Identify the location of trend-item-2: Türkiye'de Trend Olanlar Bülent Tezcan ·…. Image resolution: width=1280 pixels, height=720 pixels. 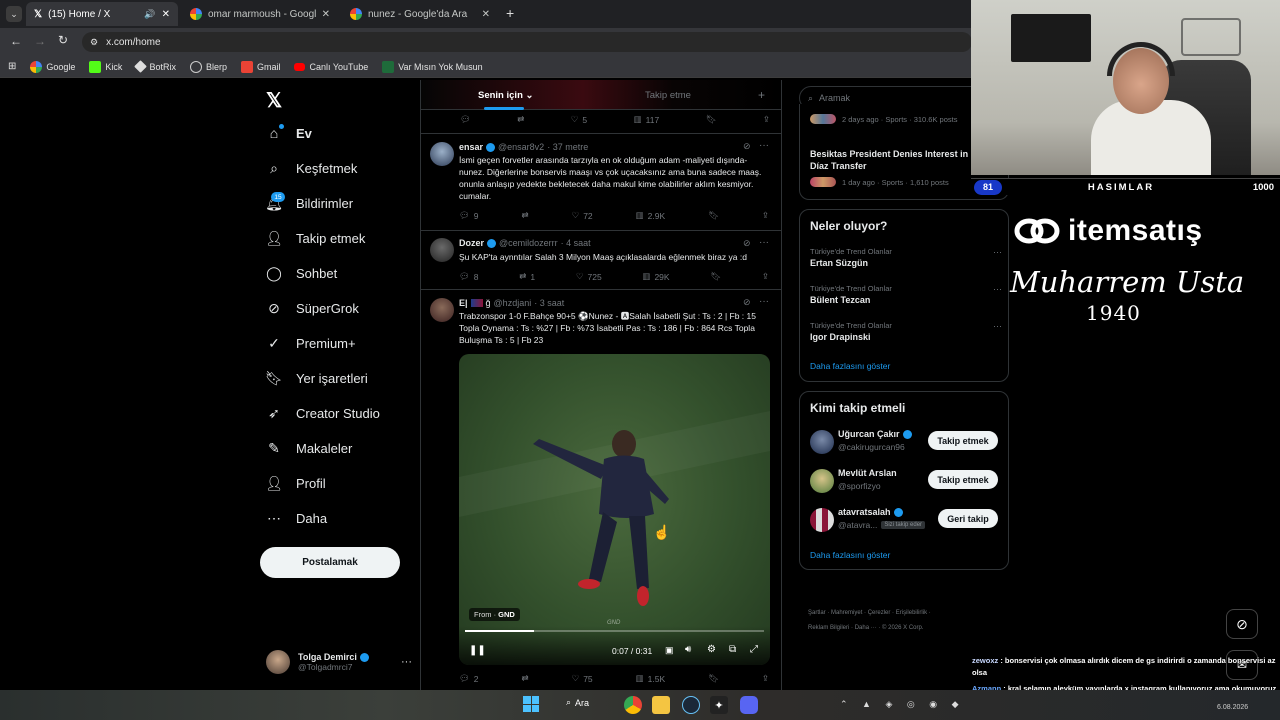
(906, 294).